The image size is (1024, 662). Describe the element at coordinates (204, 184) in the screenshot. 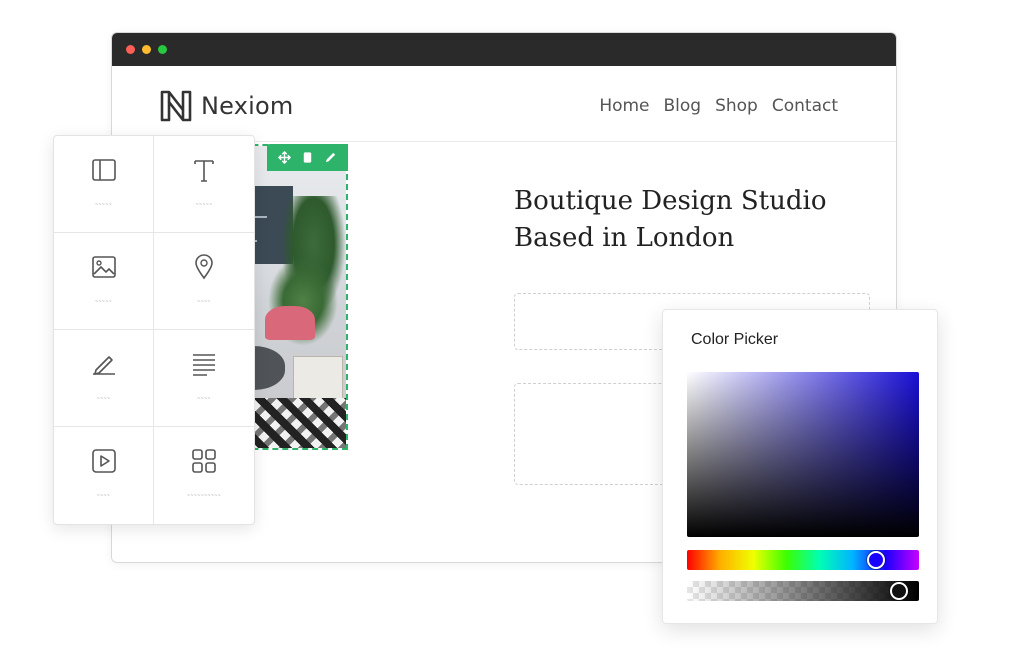

I see `widget-text: ~~~~~` at that location.